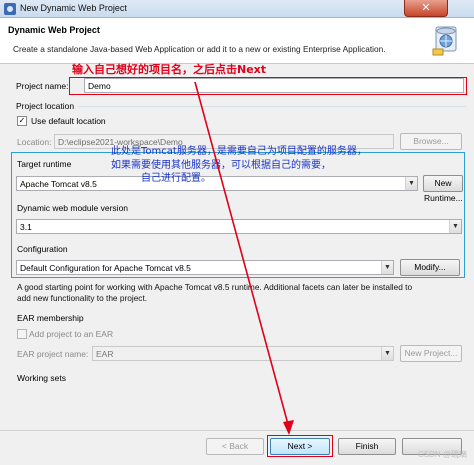 Image resolution: width=474 pixels, height=465 pixels. Describe the element at coordinates (268, 86) in the screenshot. I see `project-name-highlight-box` at that location.